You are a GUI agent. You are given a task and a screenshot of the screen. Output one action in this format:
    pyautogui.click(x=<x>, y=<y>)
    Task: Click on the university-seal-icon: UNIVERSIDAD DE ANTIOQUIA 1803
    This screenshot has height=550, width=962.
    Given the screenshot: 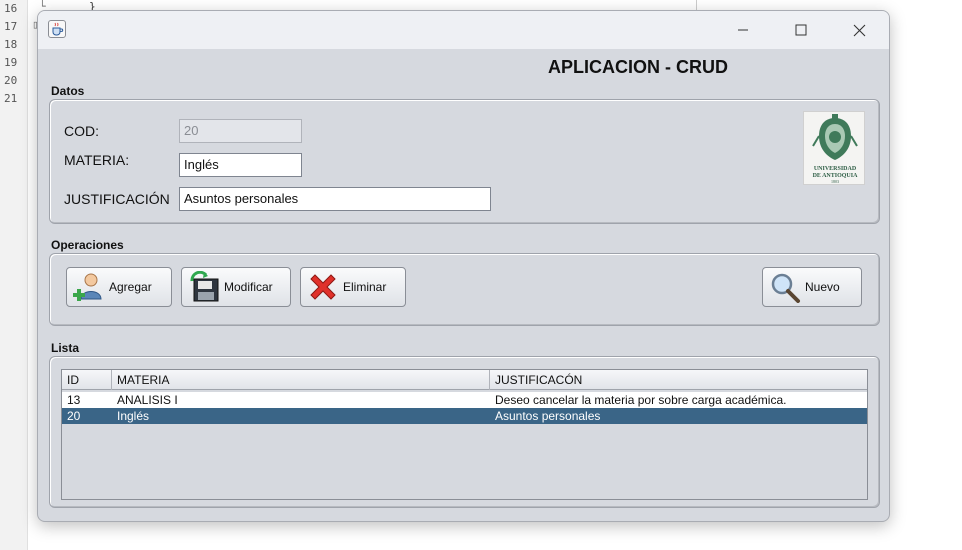 What is the action you would take?
    pyautogui.click(x=835, y=149)
    